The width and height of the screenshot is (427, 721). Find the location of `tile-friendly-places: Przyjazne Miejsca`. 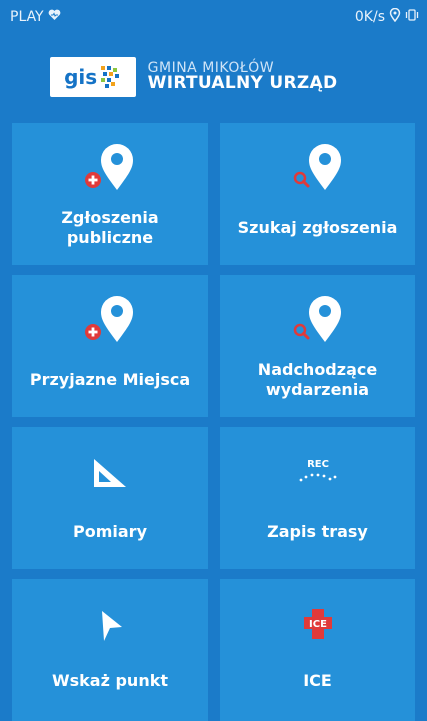

tile-friendly-places: Przyjazne Miejsca is located at coordinates (110, 346).